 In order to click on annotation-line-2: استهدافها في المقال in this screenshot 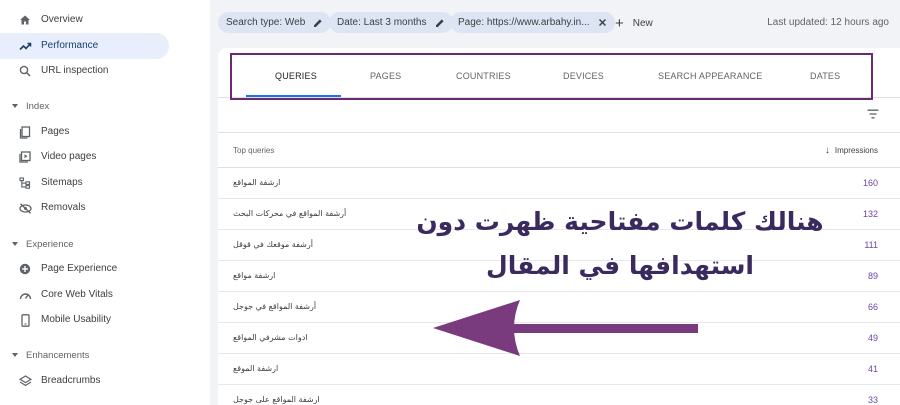, I will do `click(620, 265)`.